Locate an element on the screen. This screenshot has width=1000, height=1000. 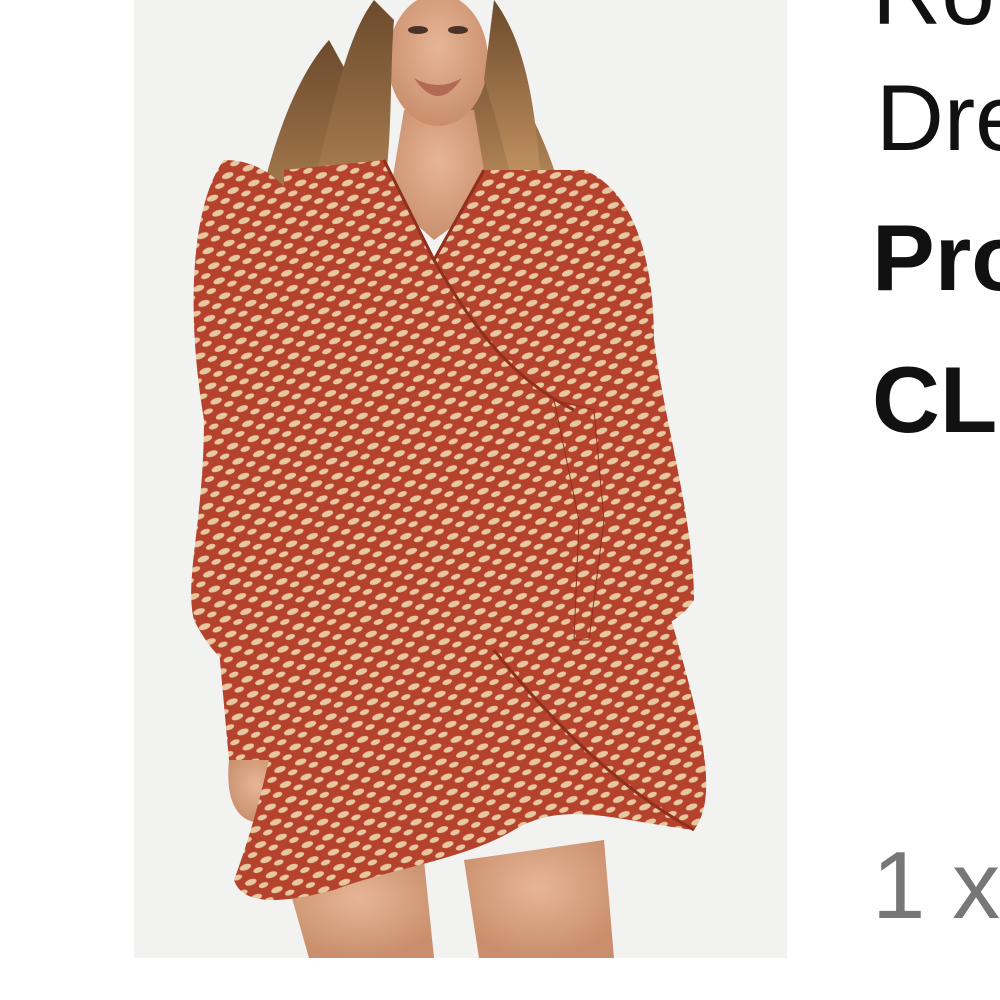
product-meta-line2: CL is located at coordinates (935, 399).